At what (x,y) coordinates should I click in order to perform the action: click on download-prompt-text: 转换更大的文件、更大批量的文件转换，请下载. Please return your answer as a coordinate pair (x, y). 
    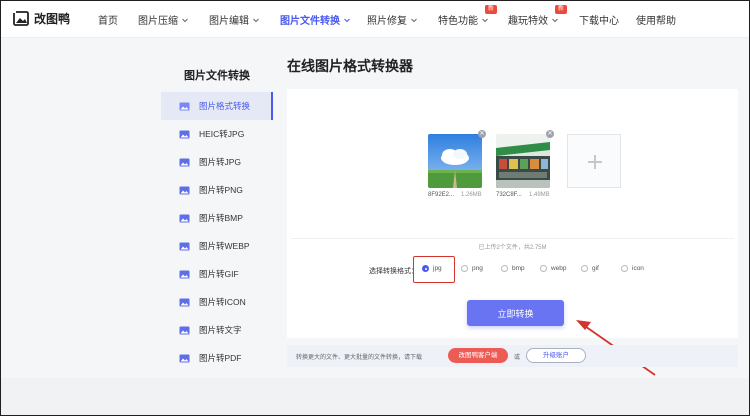
    Looking at the image, I should click on (359, 358).